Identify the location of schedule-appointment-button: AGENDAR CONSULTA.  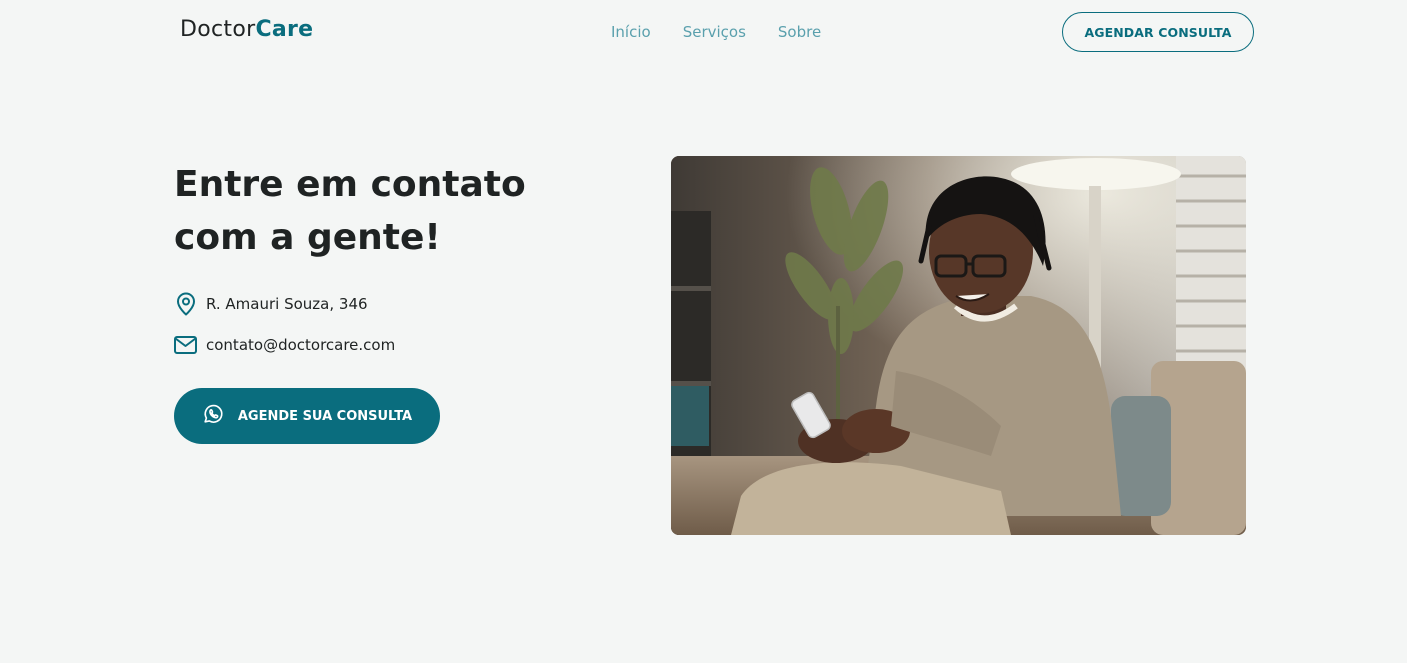
(1158, 32).